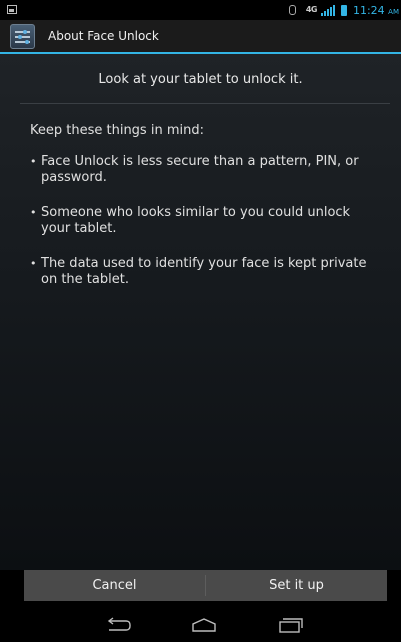 Image resolution: width=401 pixels, height=642 pixels. What do you see at coordinates (368, 10) in the screenshot?
I see `clock-time: 11:24` at bounding box center [368, 10].